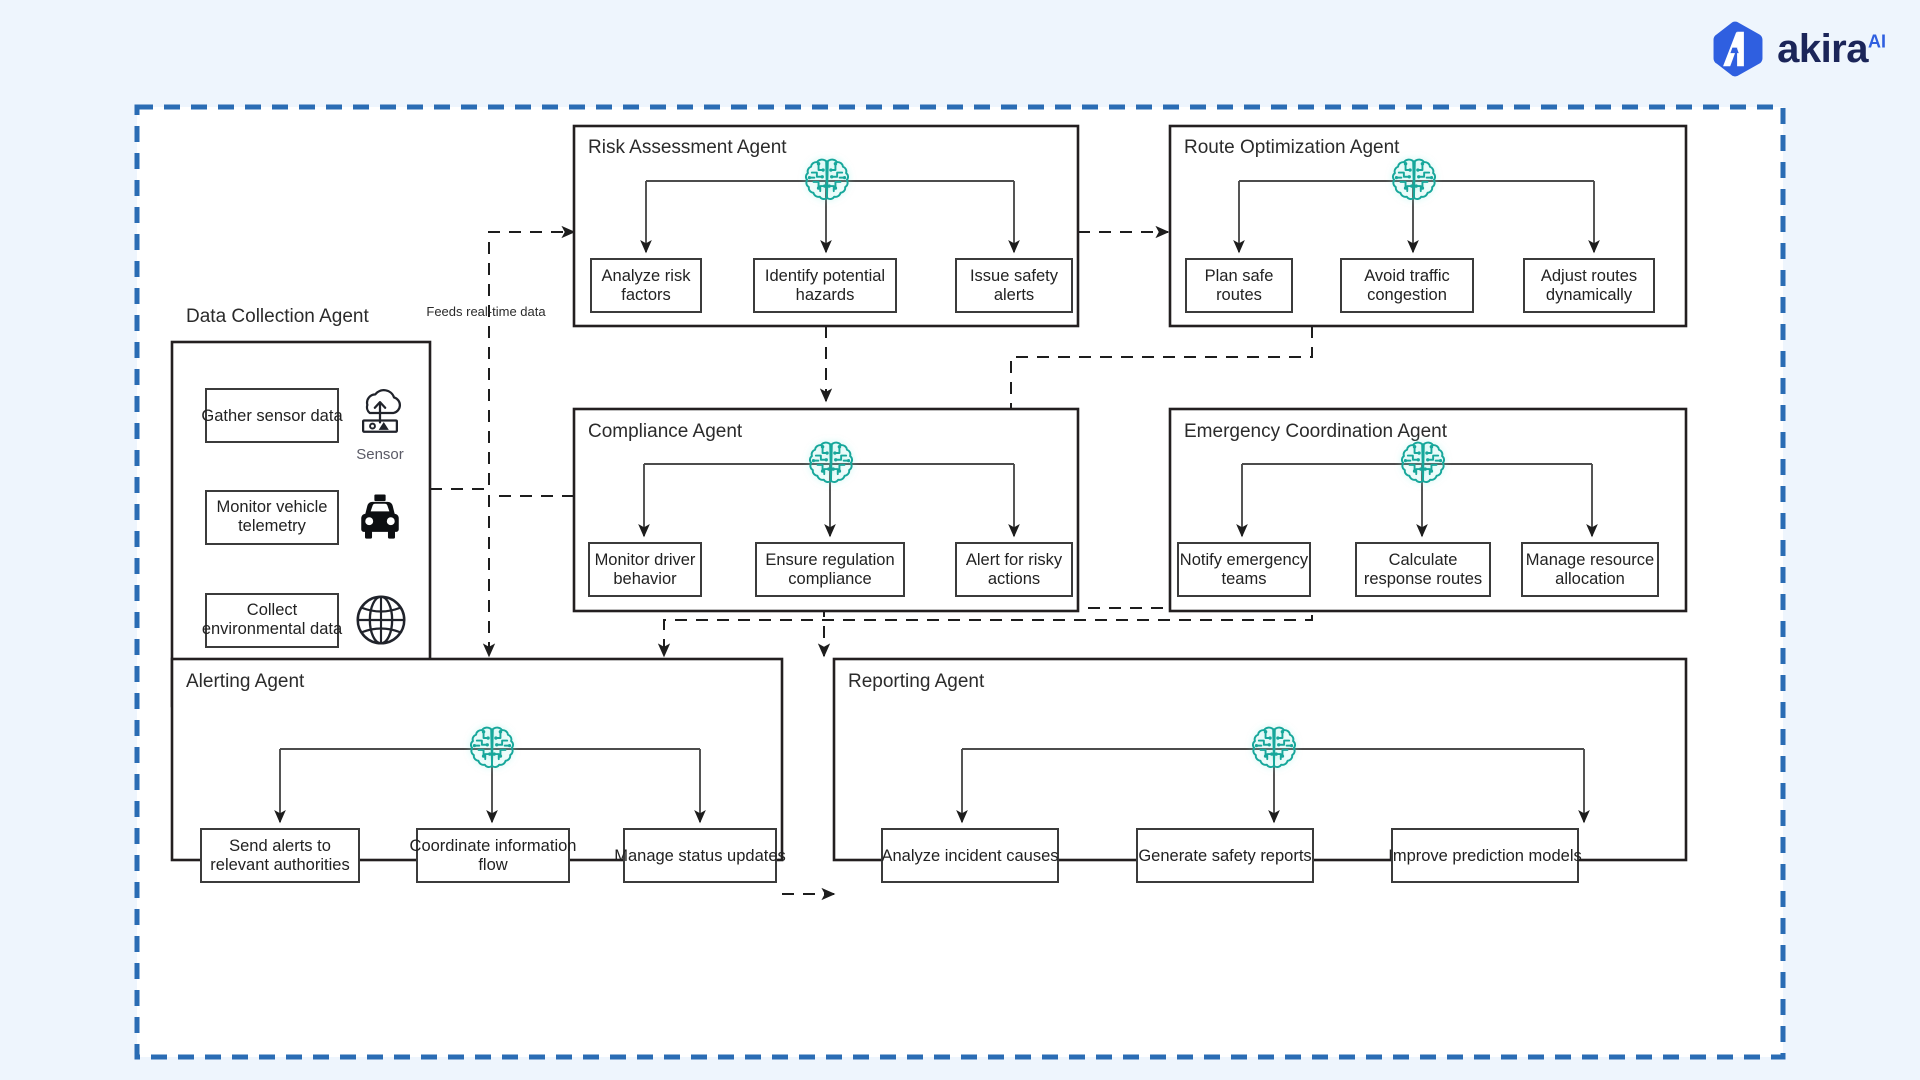 The height and width of the screenshot is (1080, 1920). I want to click on brand-name: akira, so click(1822, 49).